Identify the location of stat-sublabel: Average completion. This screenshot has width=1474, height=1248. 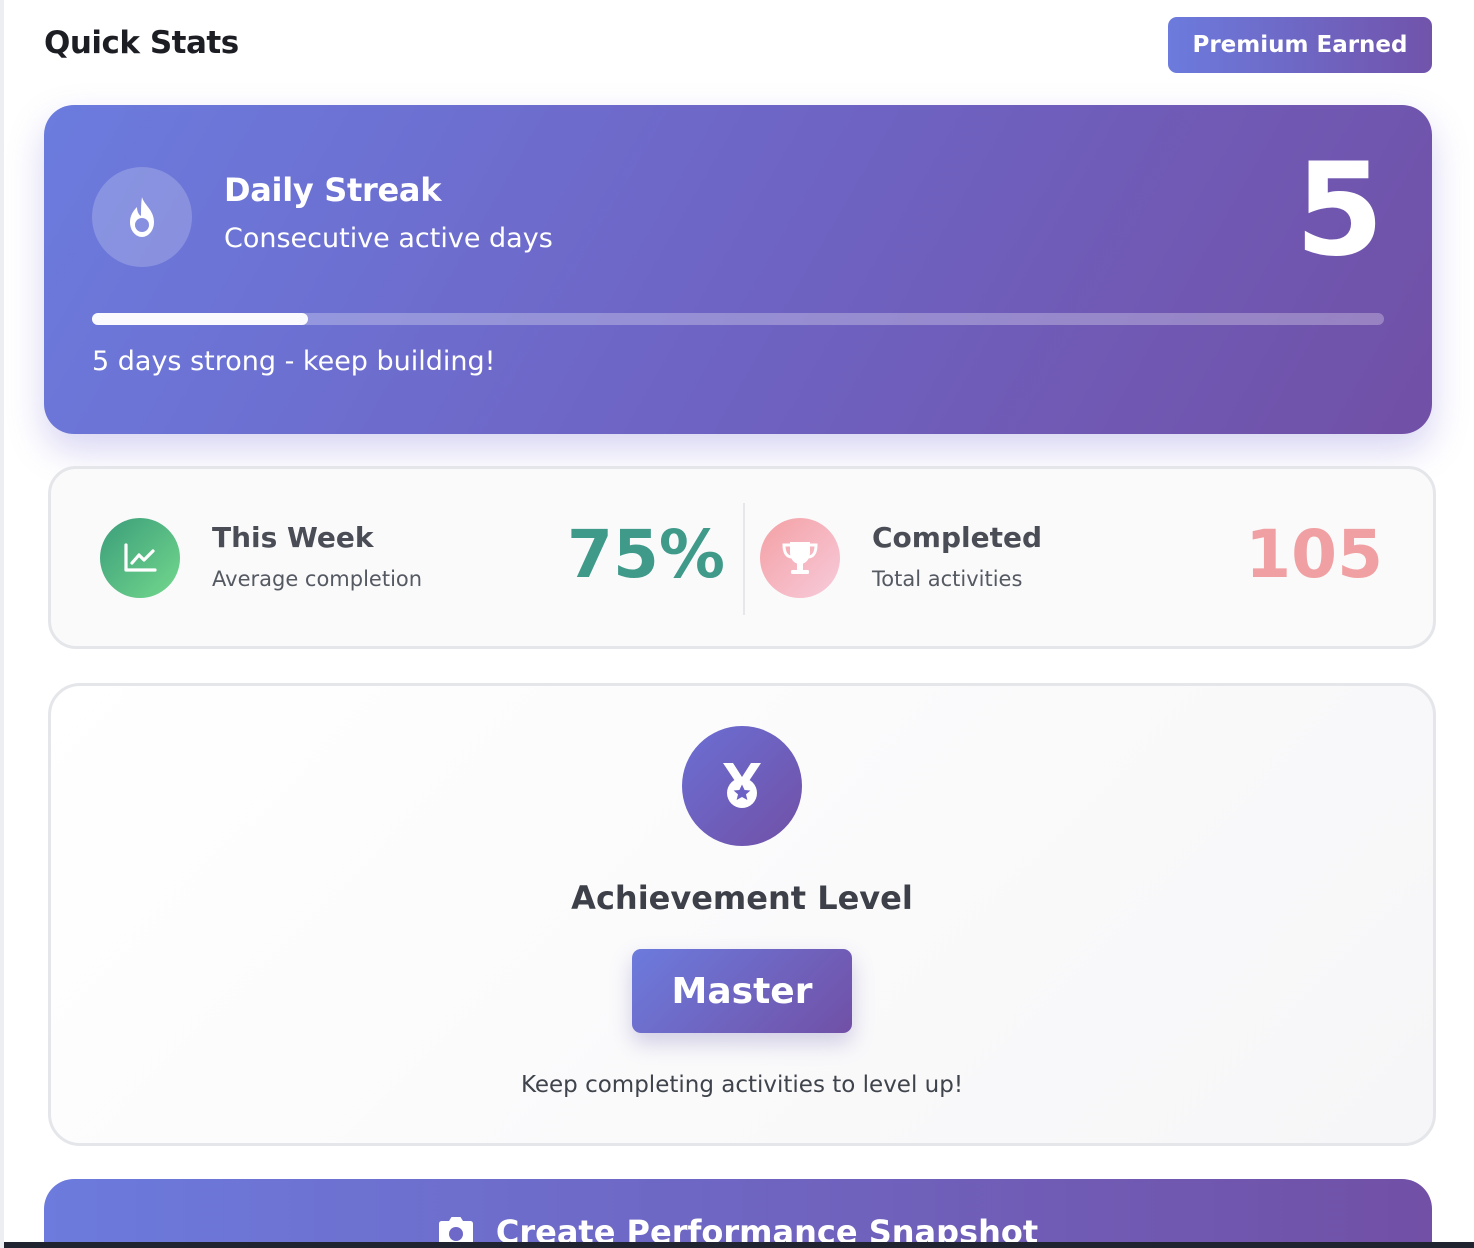
(317, 579).